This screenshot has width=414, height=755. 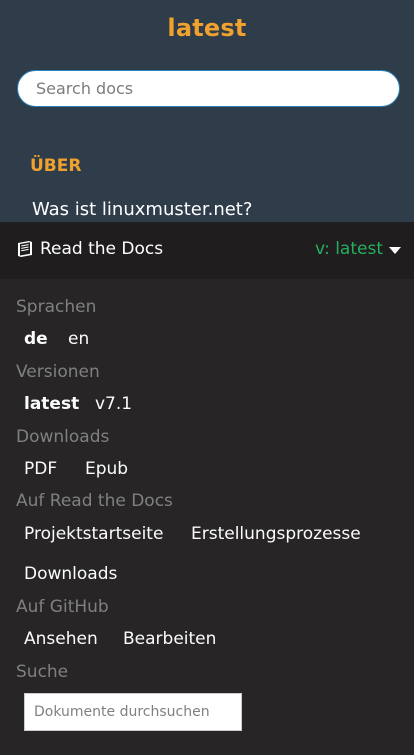 What do you see at coordinates (93, 534) in the screenshot?
I see `rtd-link-project-home: Projektstartseite` at bounding box center [93, 534].